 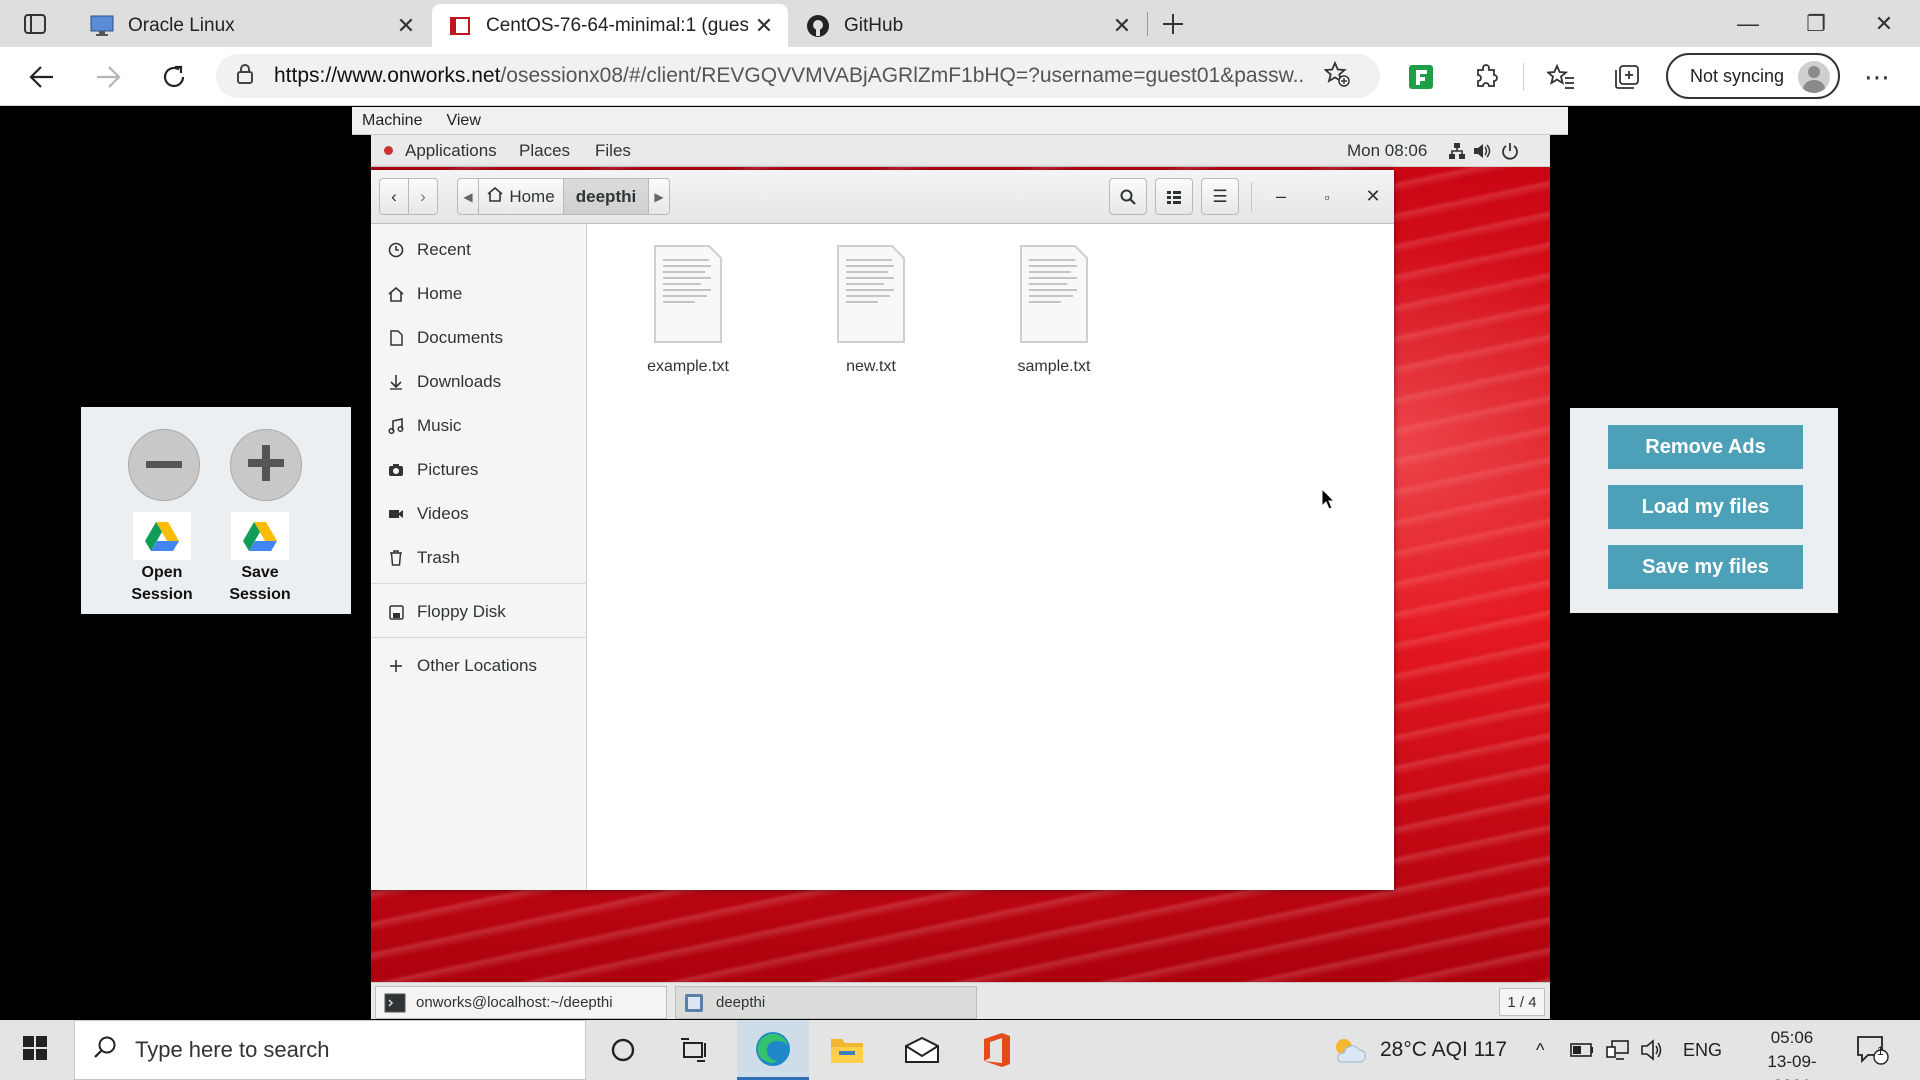 I want to click on applications-menu: Applications, so click(x=451, y=151).